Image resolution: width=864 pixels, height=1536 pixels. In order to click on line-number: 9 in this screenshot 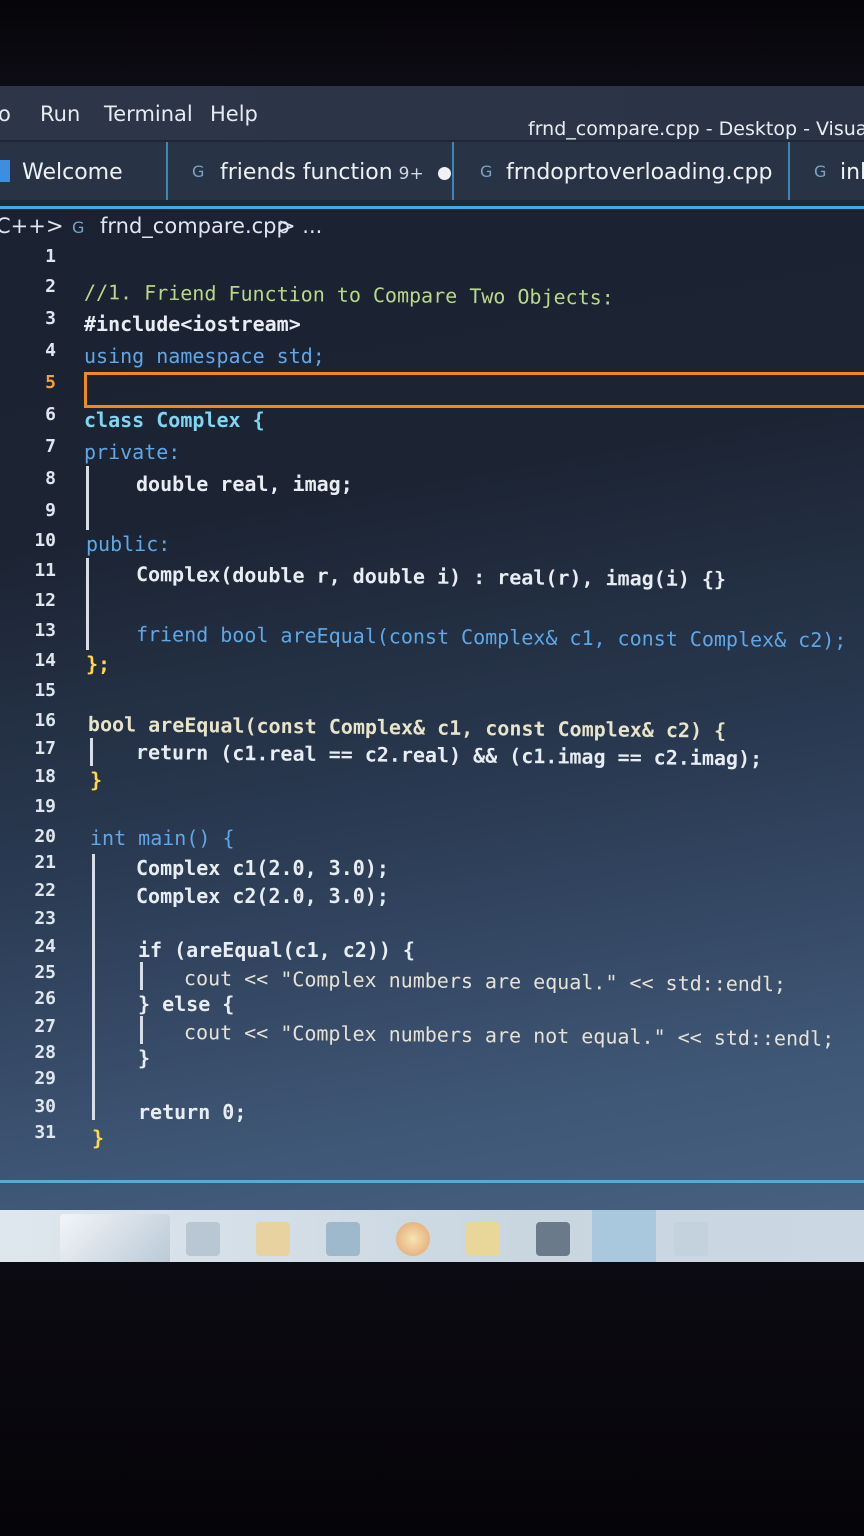, I will do `click(50, 510)`.